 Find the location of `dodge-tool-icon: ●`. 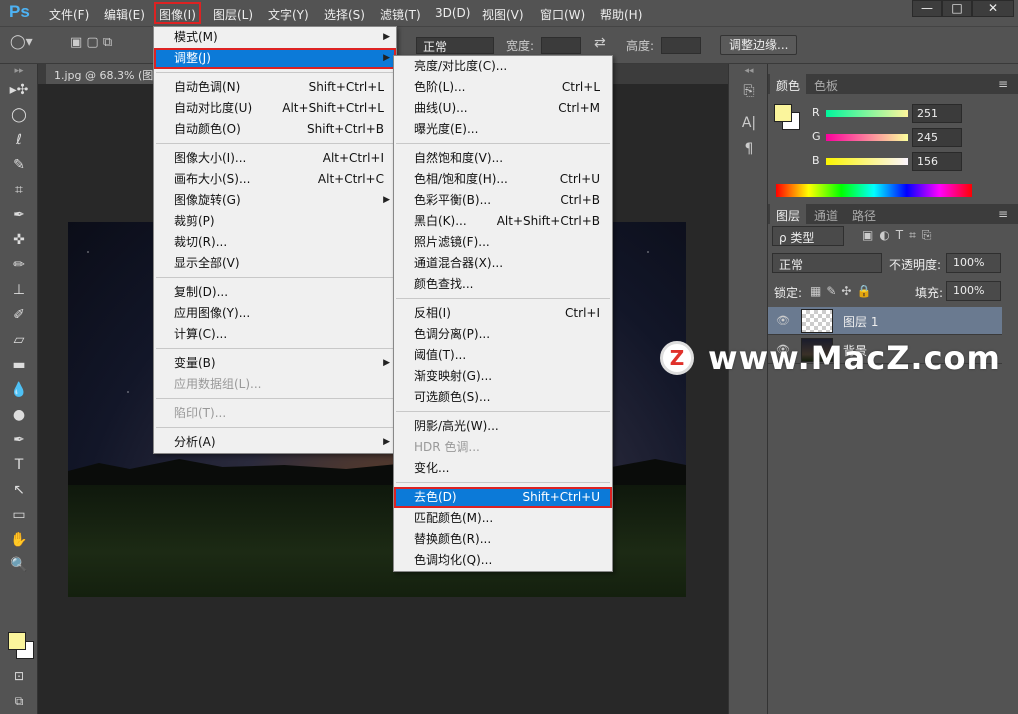

dodge-tool-icon: ● is located at coordinates (19, 415).